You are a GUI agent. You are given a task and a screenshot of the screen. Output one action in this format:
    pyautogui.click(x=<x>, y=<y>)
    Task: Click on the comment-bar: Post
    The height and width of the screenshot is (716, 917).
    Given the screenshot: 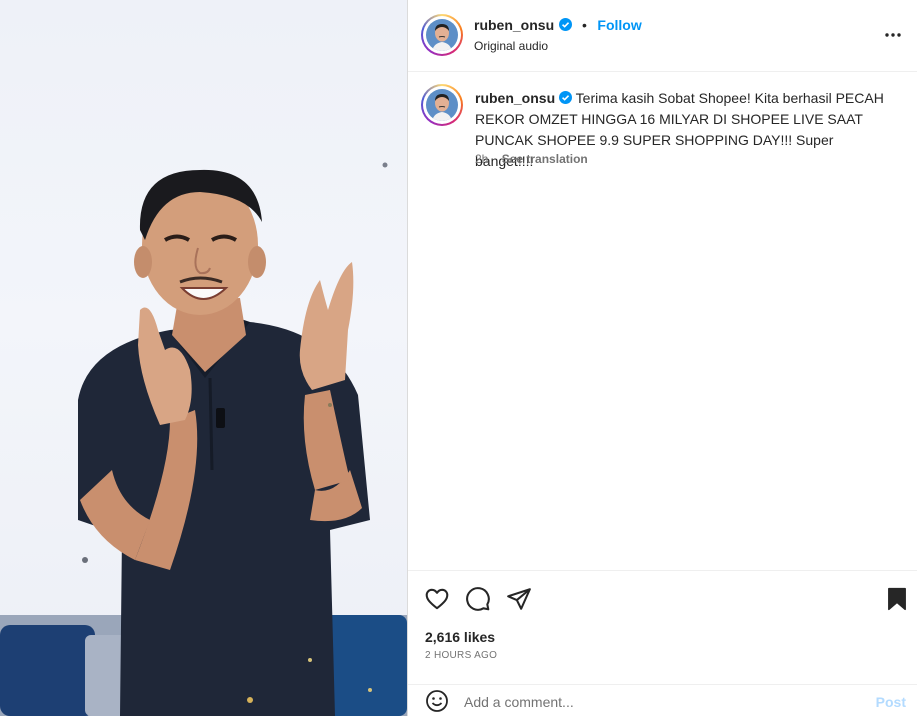 What is the action you would take?
    pyautogui.click(x=662, y=700)
    